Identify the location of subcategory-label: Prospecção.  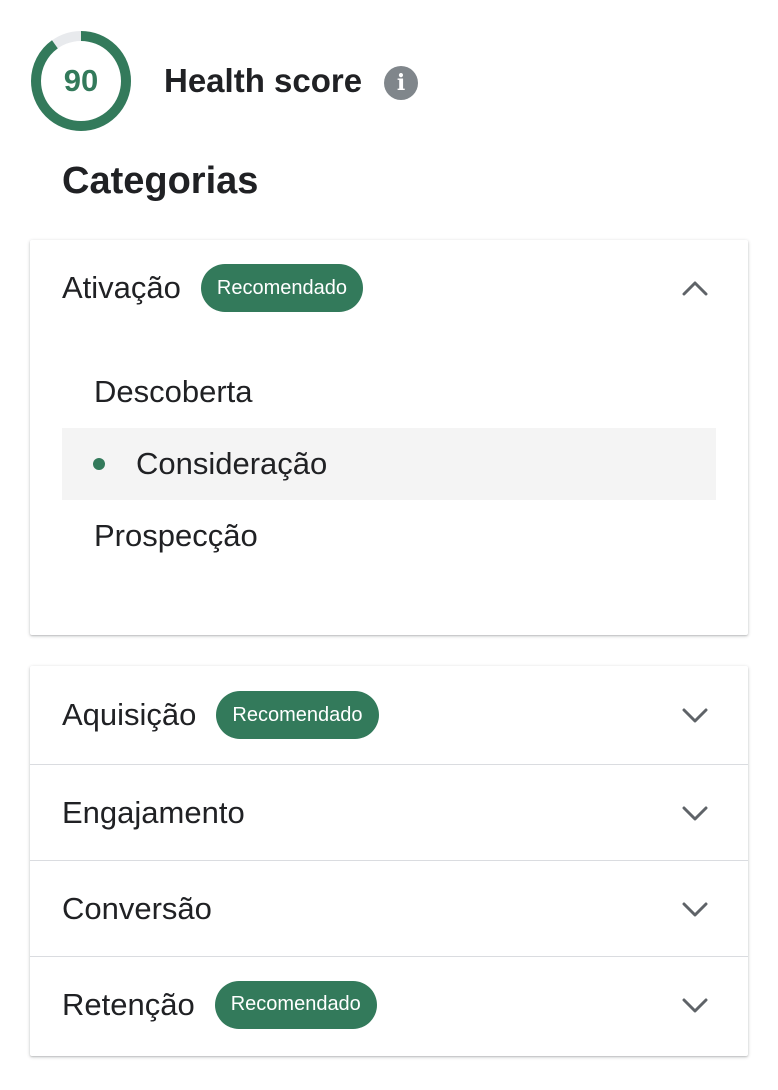
(176, 535).